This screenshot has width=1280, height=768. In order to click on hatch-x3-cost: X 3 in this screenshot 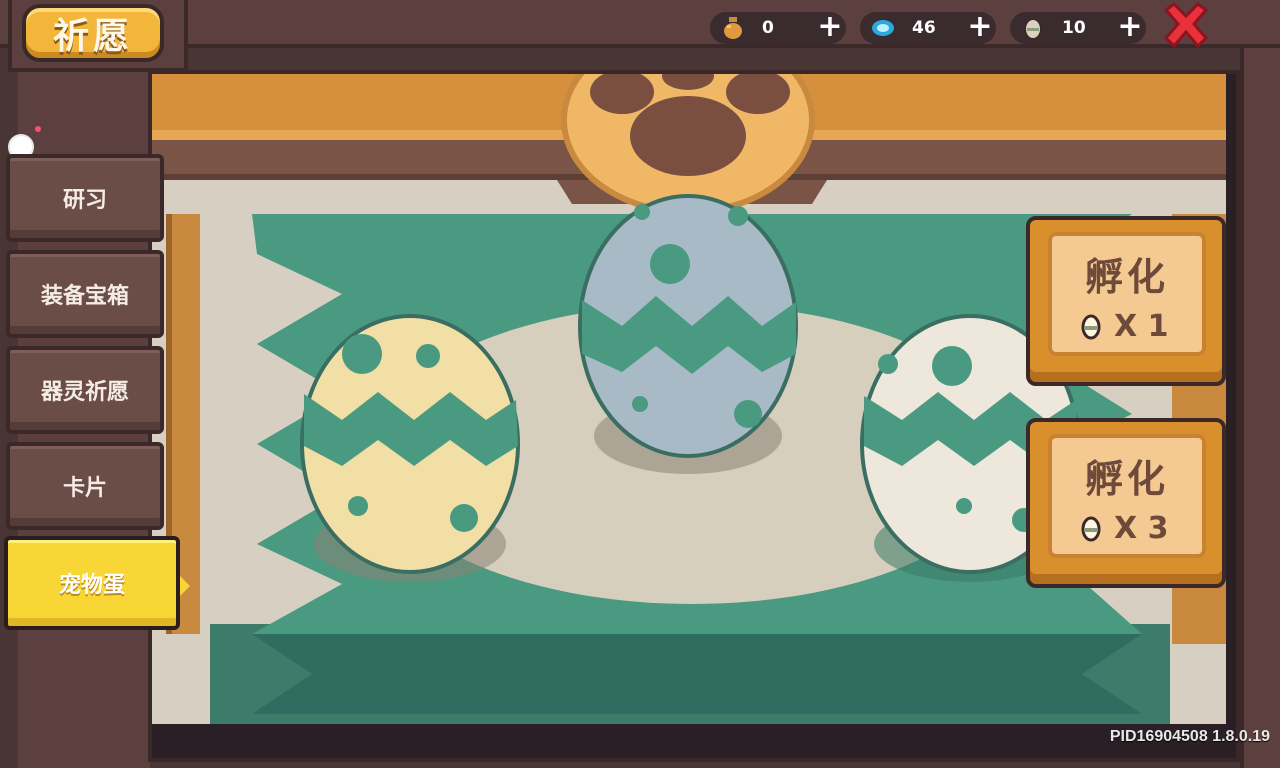, I will do `click(1124, 528)`.